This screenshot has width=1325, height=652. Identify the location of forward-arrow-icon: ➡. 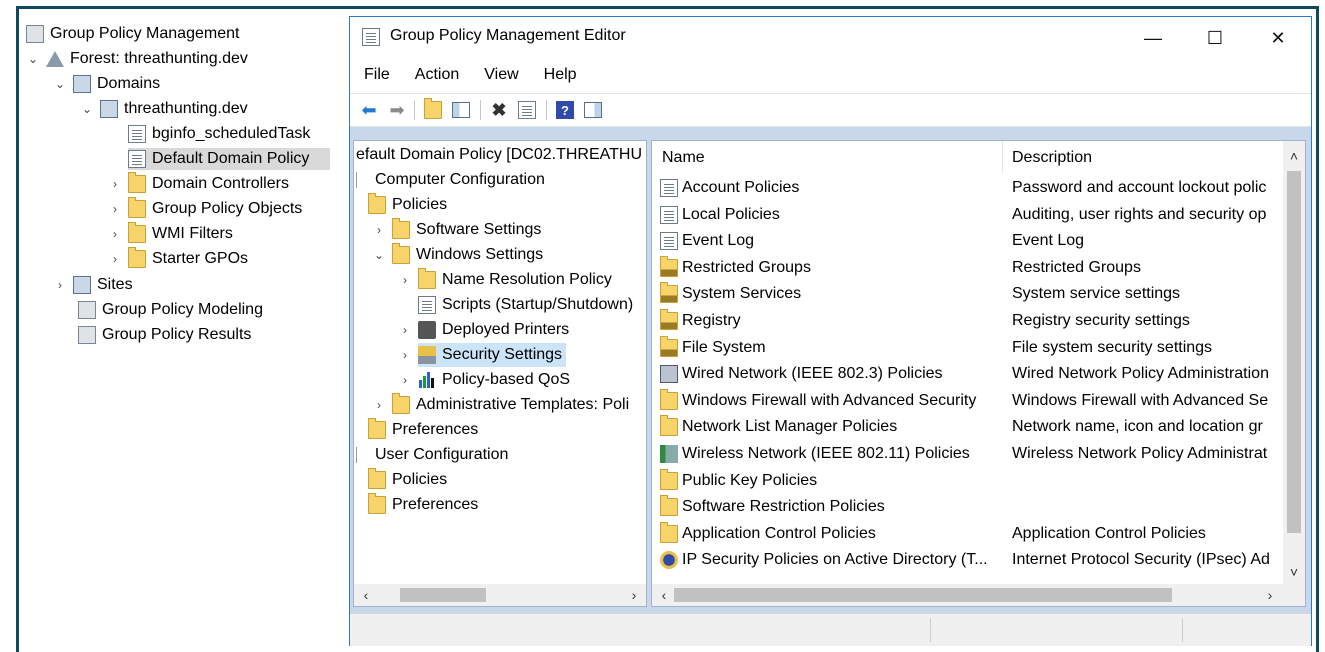
(397, 110).